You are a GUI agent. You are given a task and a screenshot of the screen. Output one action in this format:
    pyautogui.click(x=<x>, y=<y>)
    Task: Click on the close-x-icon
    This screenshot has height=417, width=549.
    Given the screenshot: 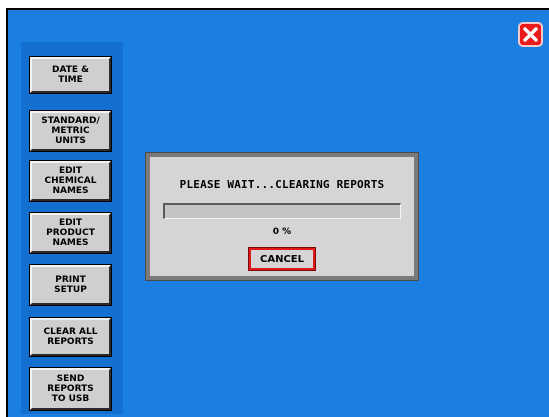 What is the action you would take?
    pyautogui.click(x=530, y=34)
    